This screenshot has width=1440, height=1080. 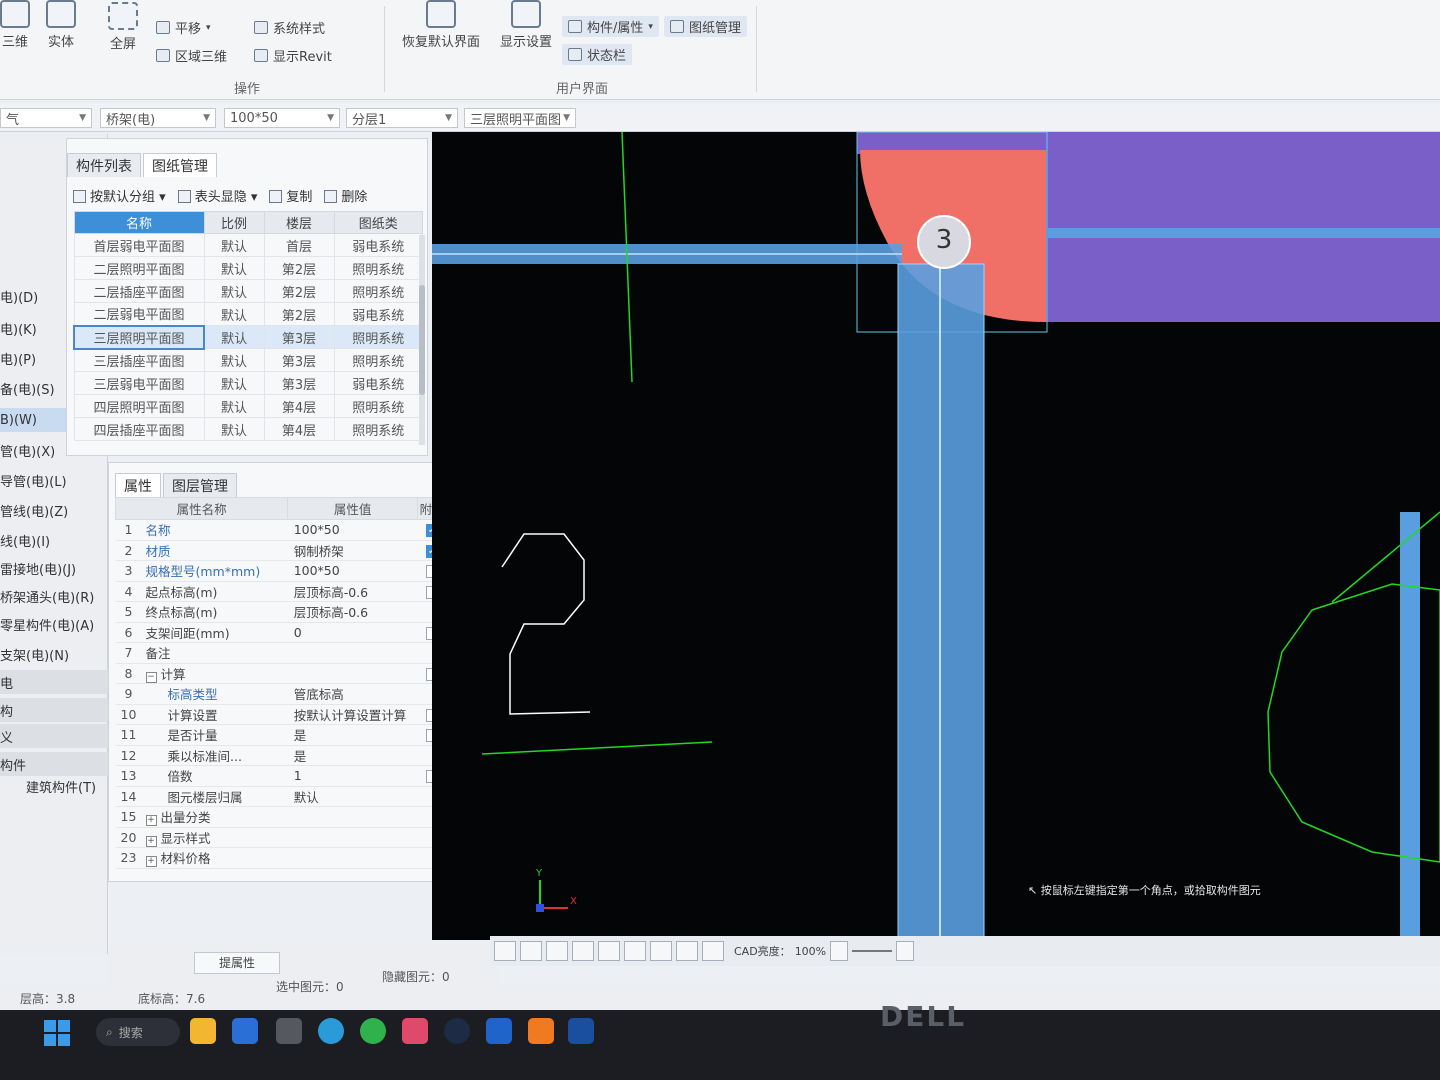 I want to click on solid-button: 实体, so click(x=61, y=25).